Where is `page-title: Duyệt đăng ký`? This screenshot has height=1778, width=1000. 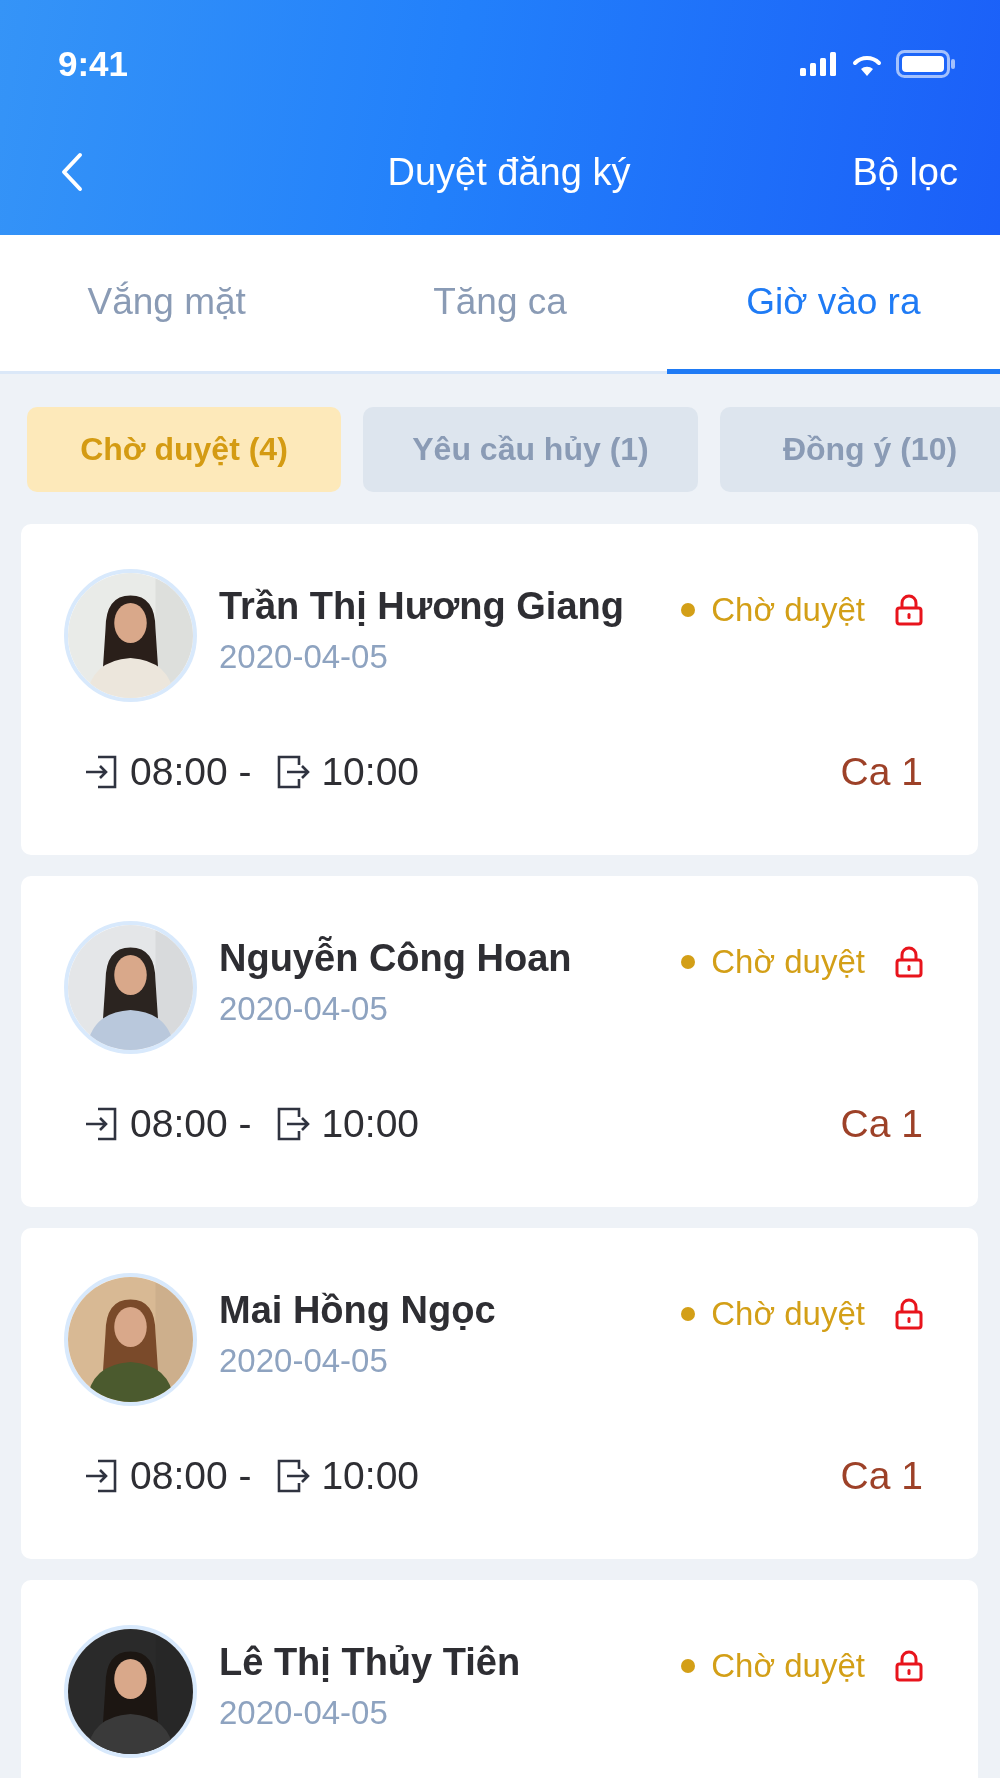
page-title: Duyệt đăng ký is located at coordinates (509, 172).